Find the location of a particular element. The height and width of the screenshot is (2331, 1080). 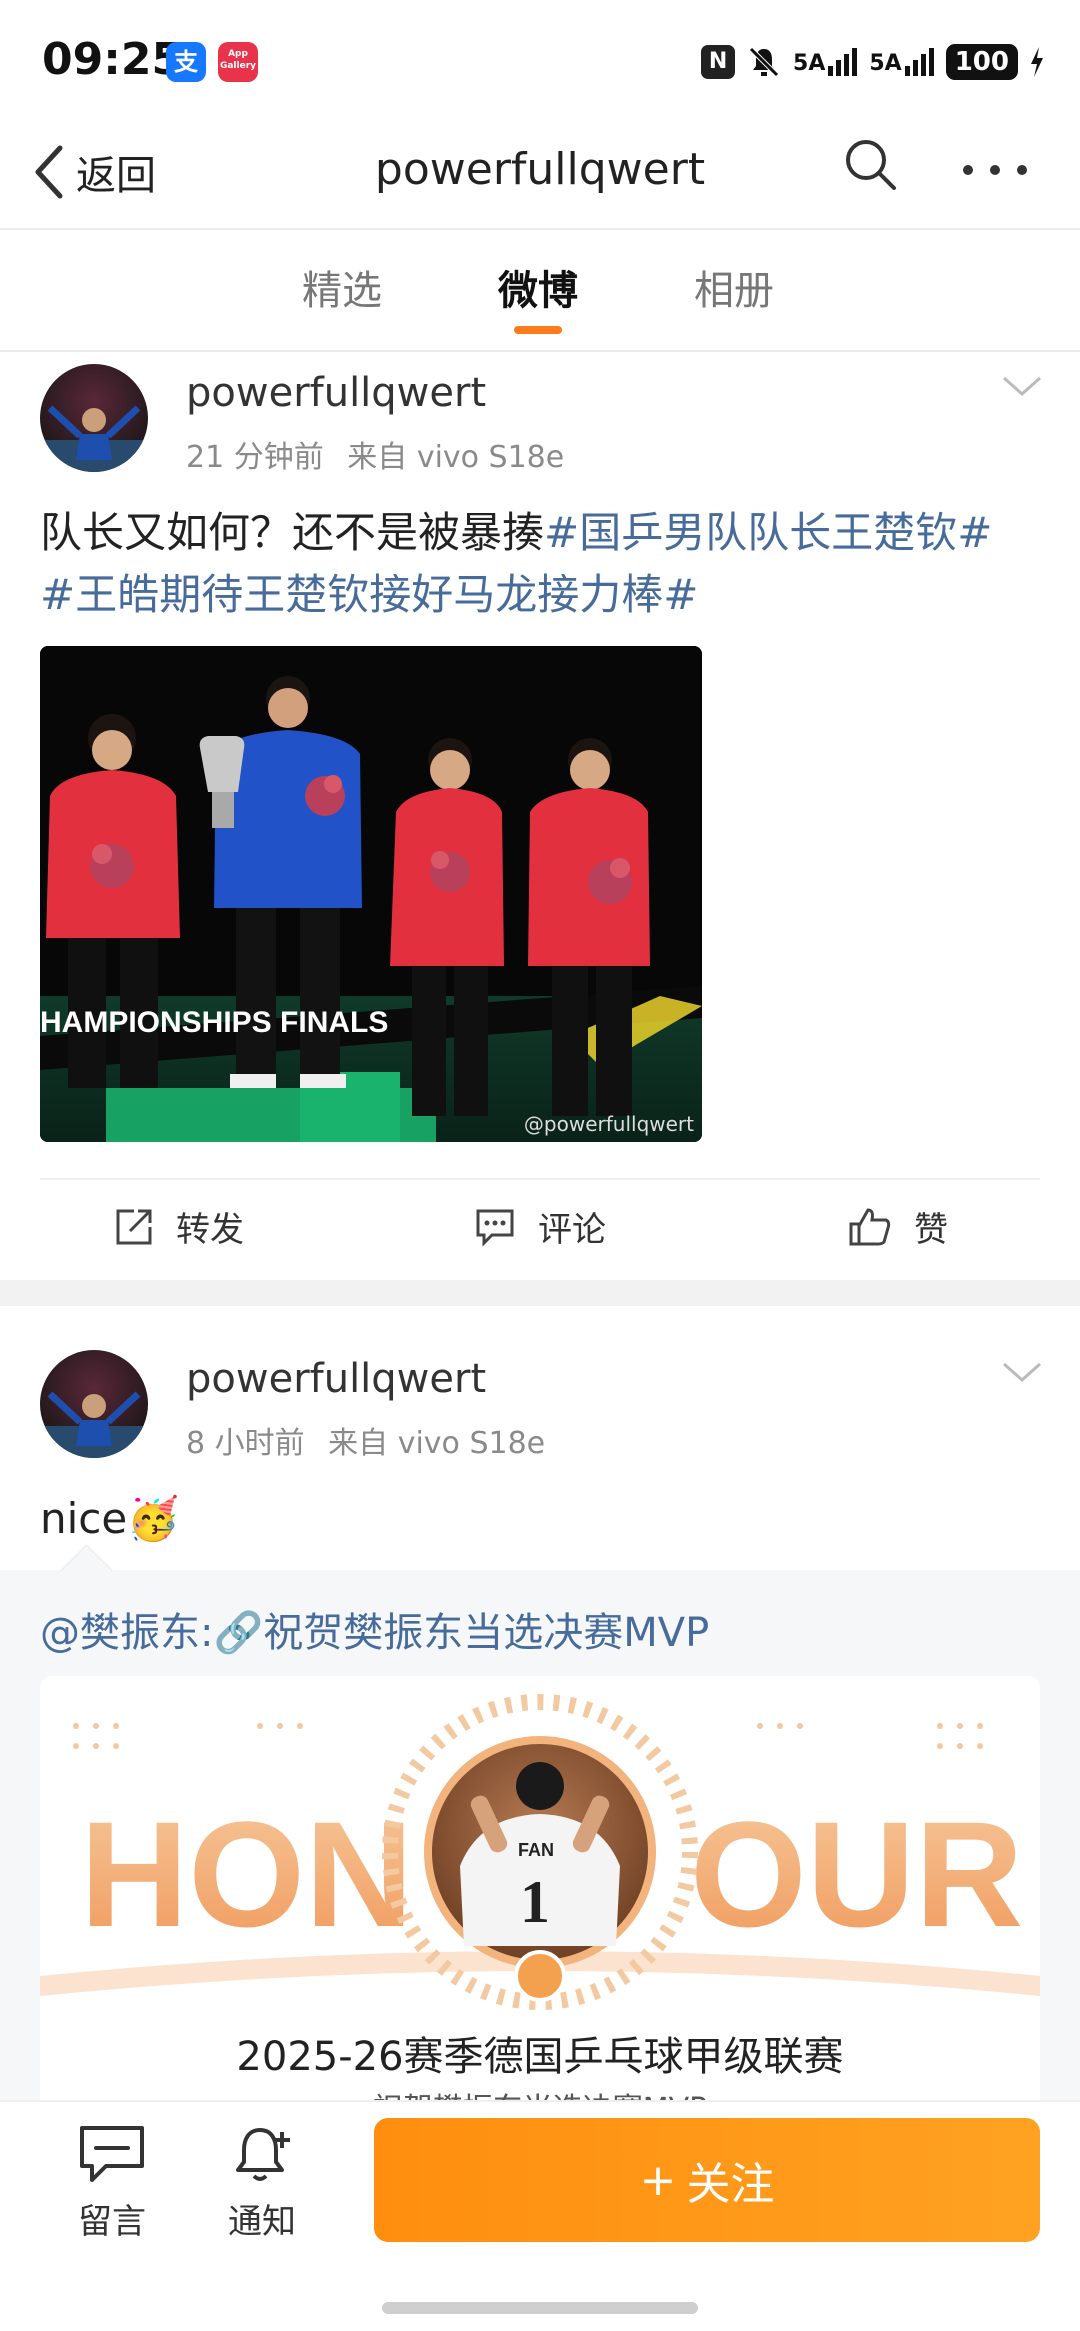

notify-label: 通知 is located at coordinates (262, 2222).